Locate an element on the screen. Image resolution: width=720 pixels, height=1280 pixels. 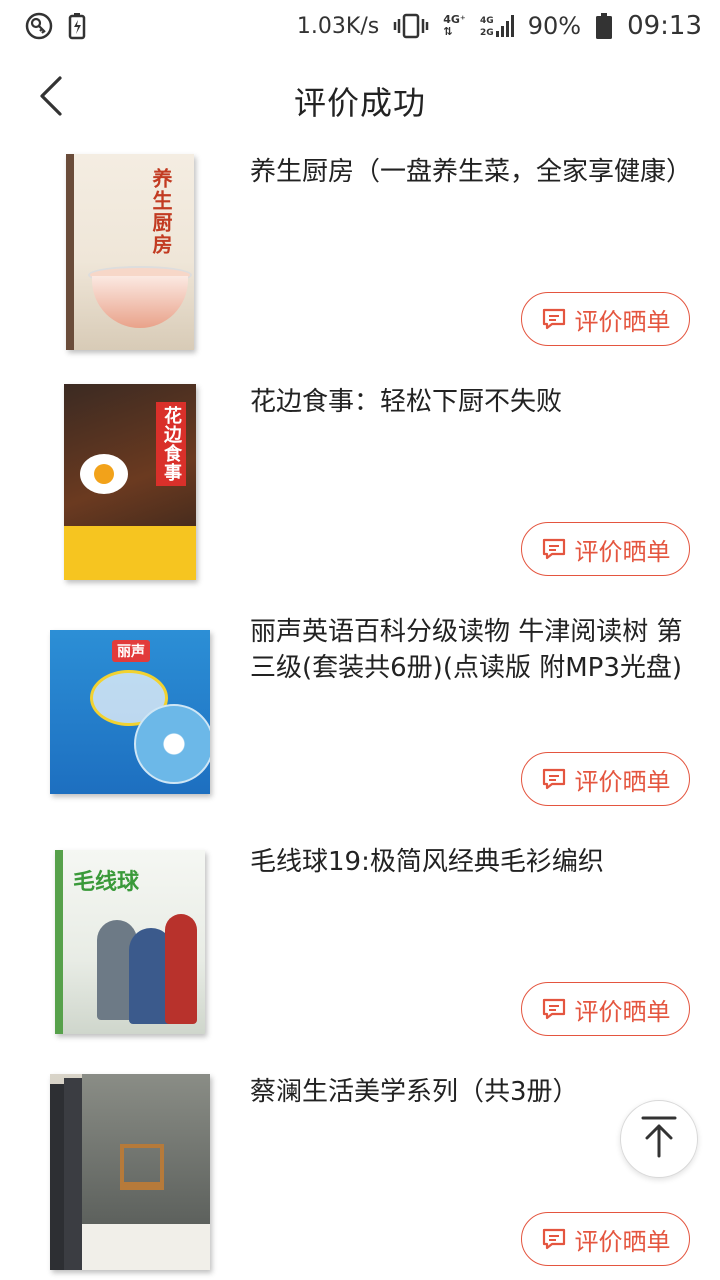
book-cover-image: 毛线球 is located at coordinates (130, 942).